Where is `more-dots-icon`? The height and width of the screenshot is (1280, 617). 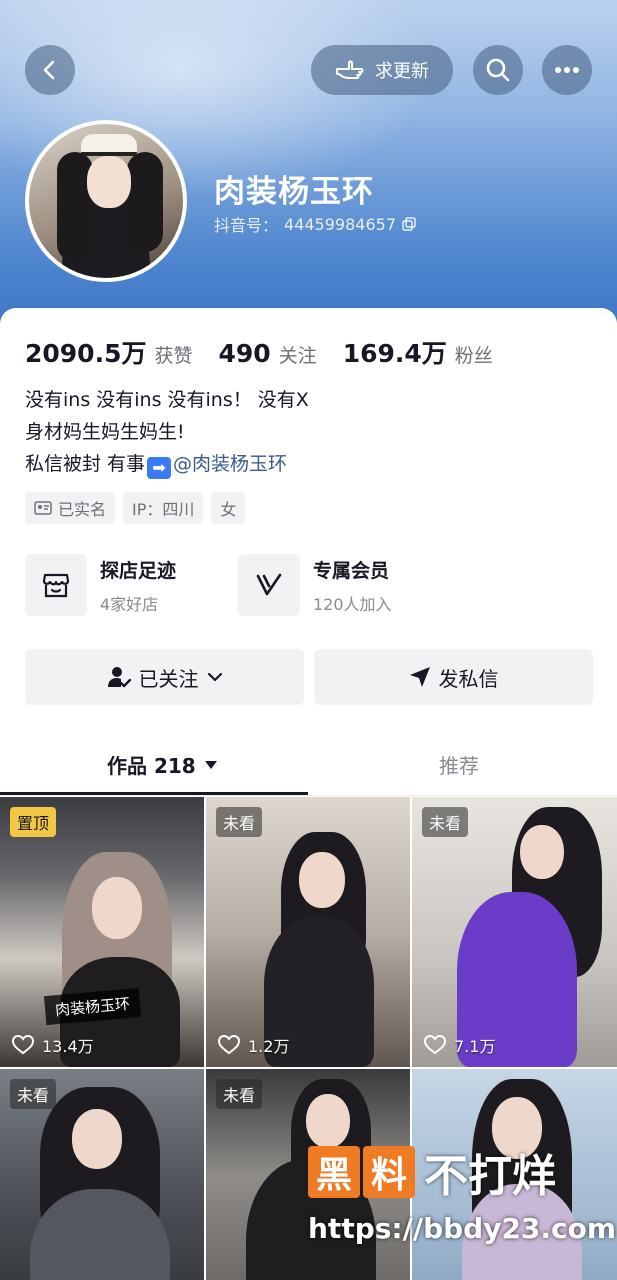
more-dots-icon is located at coordinates (567, 70).